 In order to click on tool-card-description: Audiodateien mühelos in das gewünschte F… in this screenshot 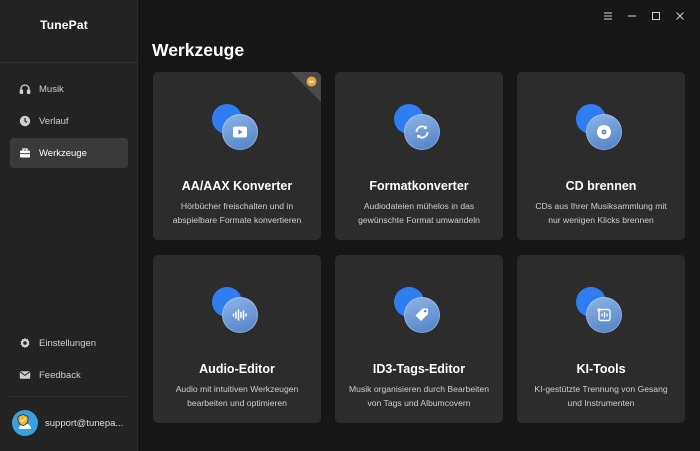, I will do `click(419, 213)`.